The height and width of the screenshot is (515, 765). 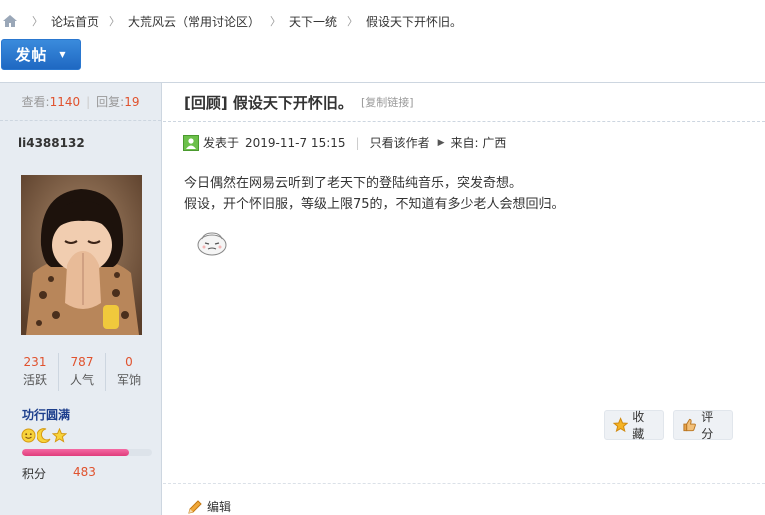 What do you see at coordinates (441, 142) in the screenshot?
I see `triangle-right-icon: ▶` at bounding box center [441, 142].